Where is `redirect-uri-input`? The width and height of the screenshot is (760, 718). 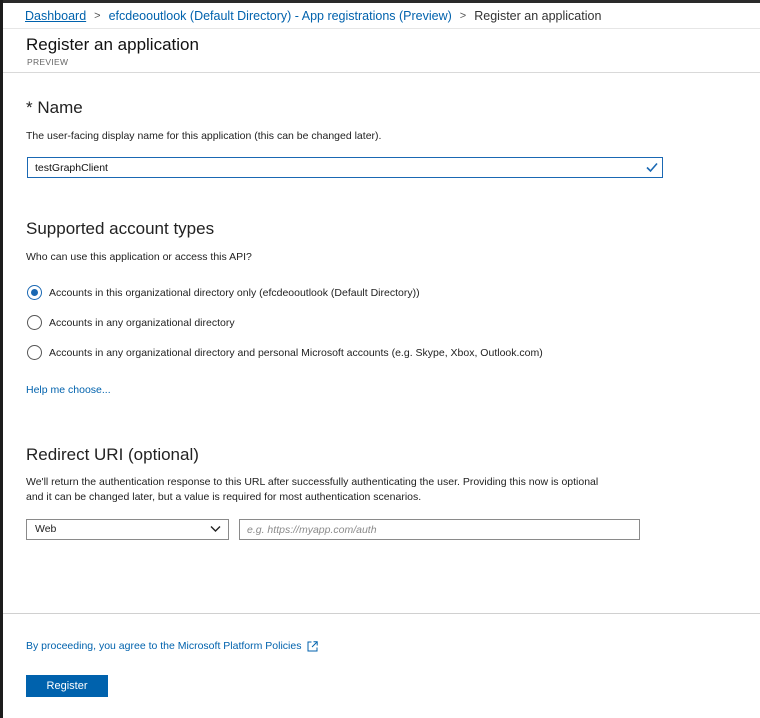
redirect-uri-input is located at coordinates (439, 529).